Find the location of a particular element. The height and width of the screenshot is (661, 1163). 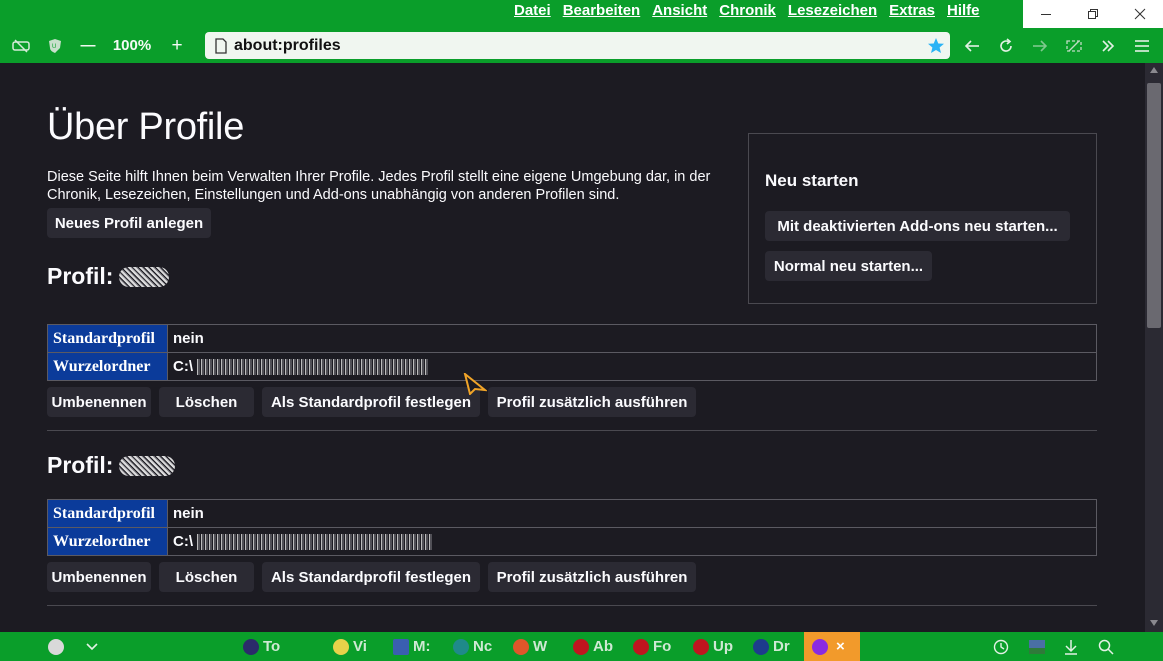

menu-datei: Datei is located at coordinates (532, 10).